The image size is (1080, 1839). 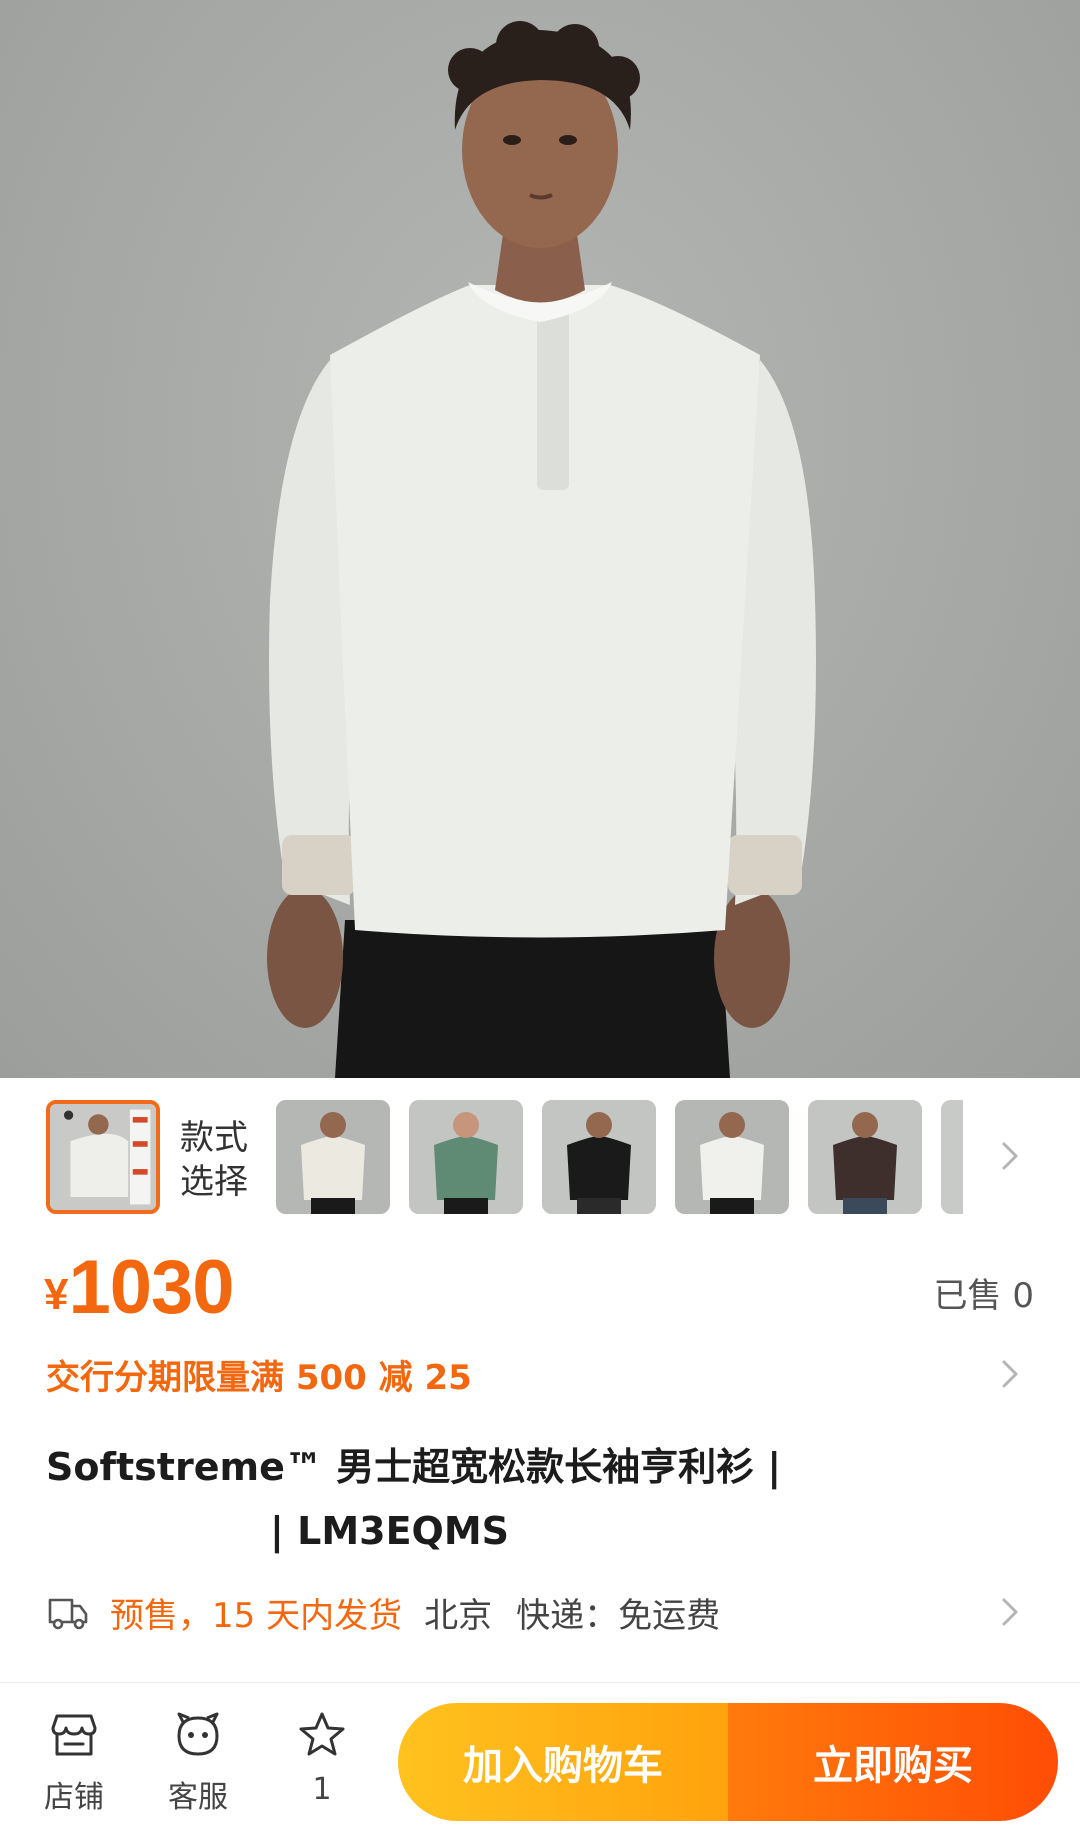 I want to click on ship-location: 北京, so click(x=458, y=1615).